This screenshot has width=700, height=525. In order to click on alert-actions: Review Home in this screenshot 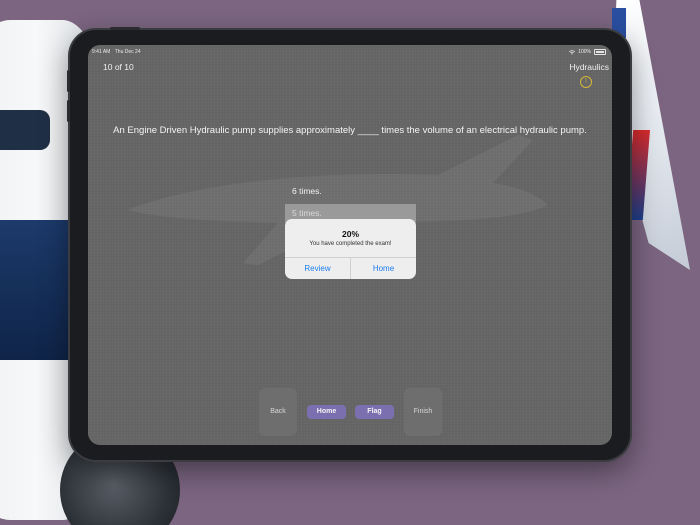, I will do `click(350, 268)`.